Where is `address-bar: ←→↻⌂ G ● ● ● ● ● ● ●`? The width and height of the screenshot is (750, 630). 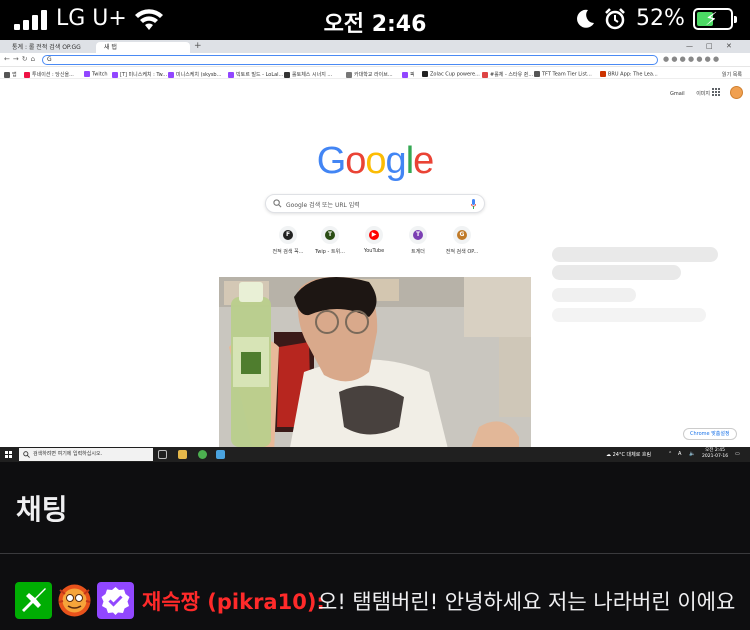
address-bar: ←→↻⌂ G ● ● ● ● ● ● ● is located at coordinates (375, 60).